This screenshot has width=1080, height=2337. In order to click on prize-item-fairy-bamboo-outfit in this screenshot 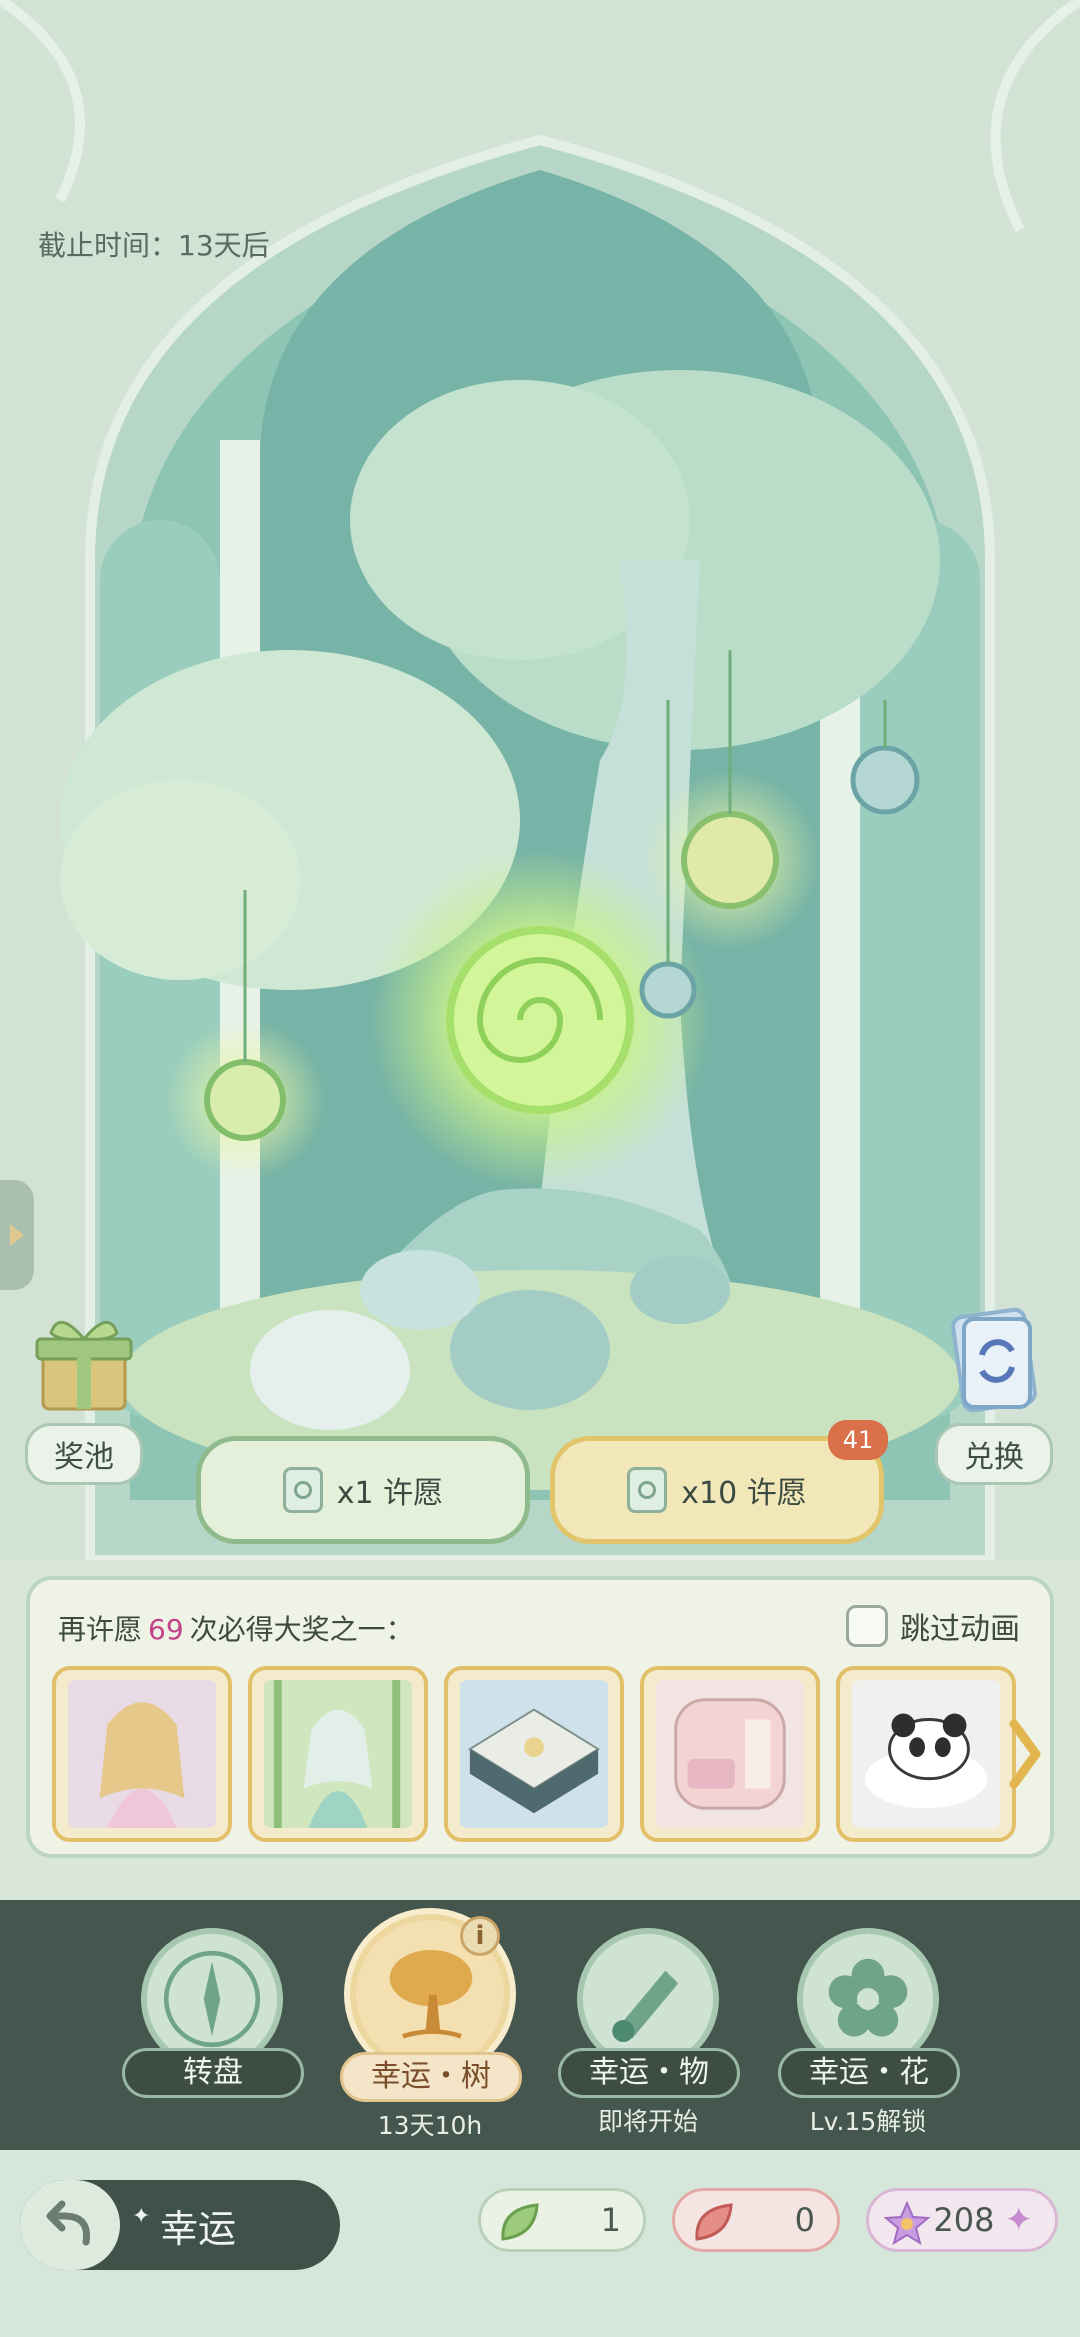, I will do `click(338, 1754)`.